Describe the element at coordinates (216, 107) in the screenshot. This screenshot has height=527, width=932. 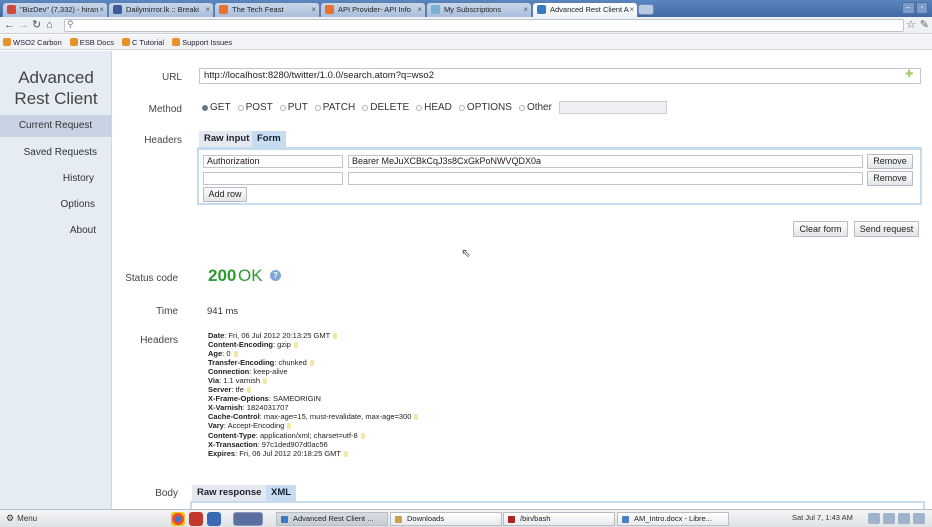
I see `method-get-radio: GET` at that location.